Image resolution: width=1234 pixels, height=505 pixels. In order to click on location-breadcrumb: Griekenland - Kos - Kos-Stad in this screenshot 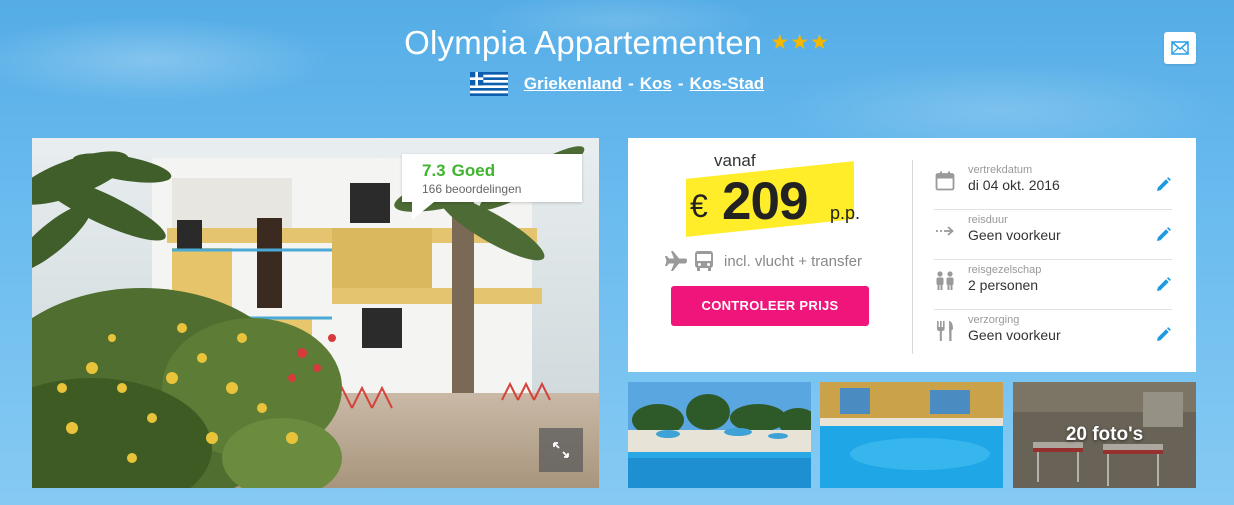, I will do `click(617, 84)`.